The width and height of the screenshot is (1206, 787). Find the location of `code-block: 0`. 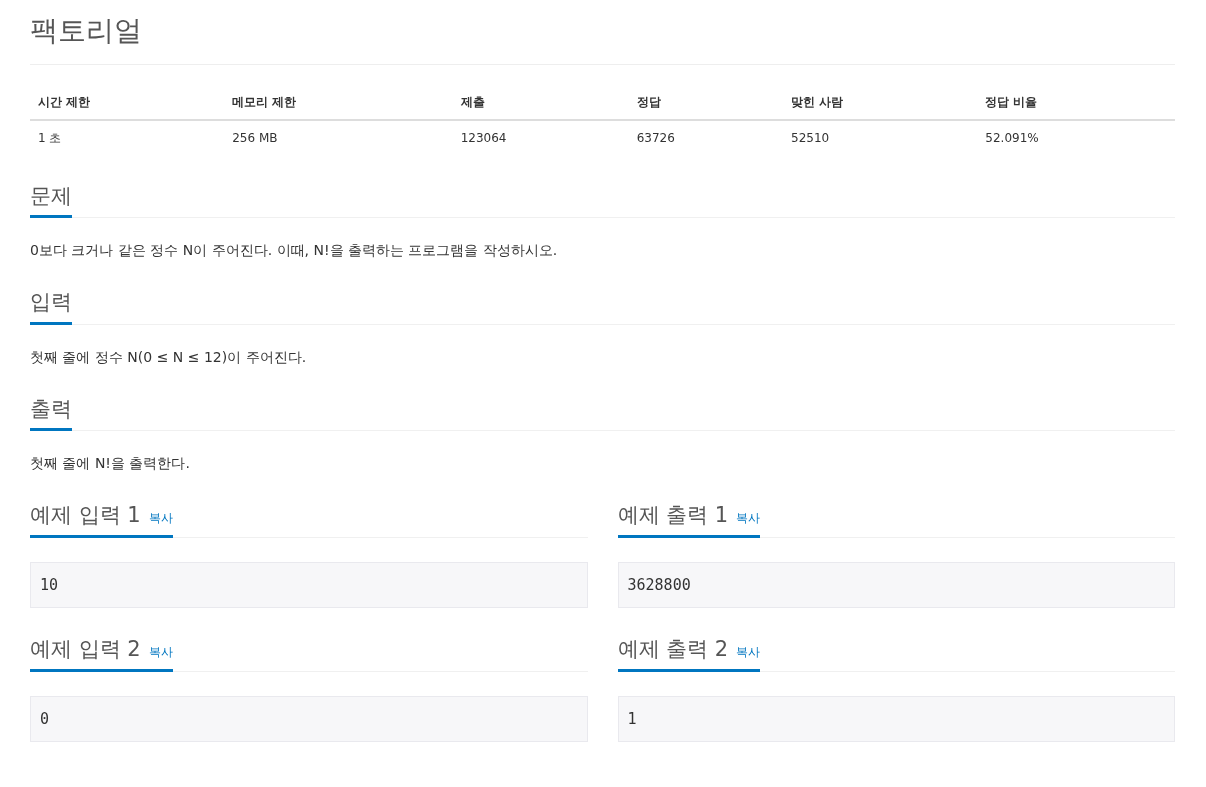

code-block: 0 is located at coordinates (309, 719).